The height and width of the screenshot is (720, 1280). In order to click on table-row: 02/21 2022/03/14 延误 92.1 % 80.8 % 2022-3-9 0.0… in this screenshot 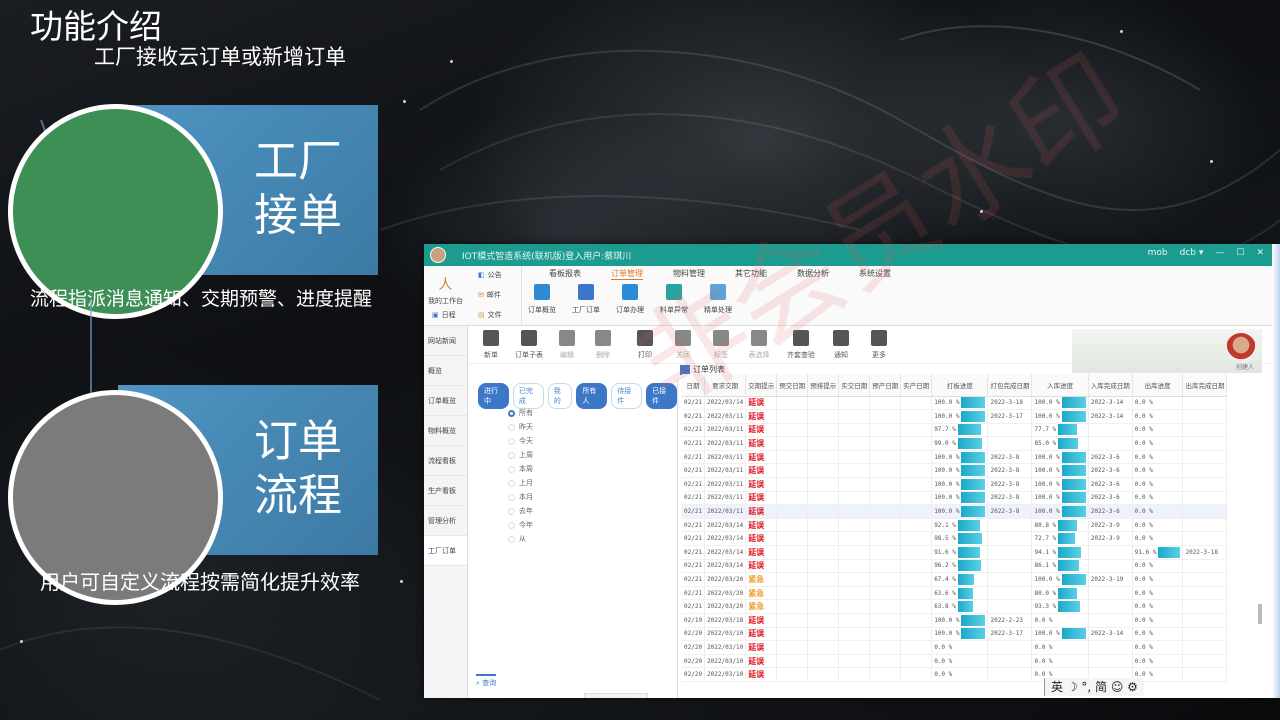, I will do `click(955, 525)`.